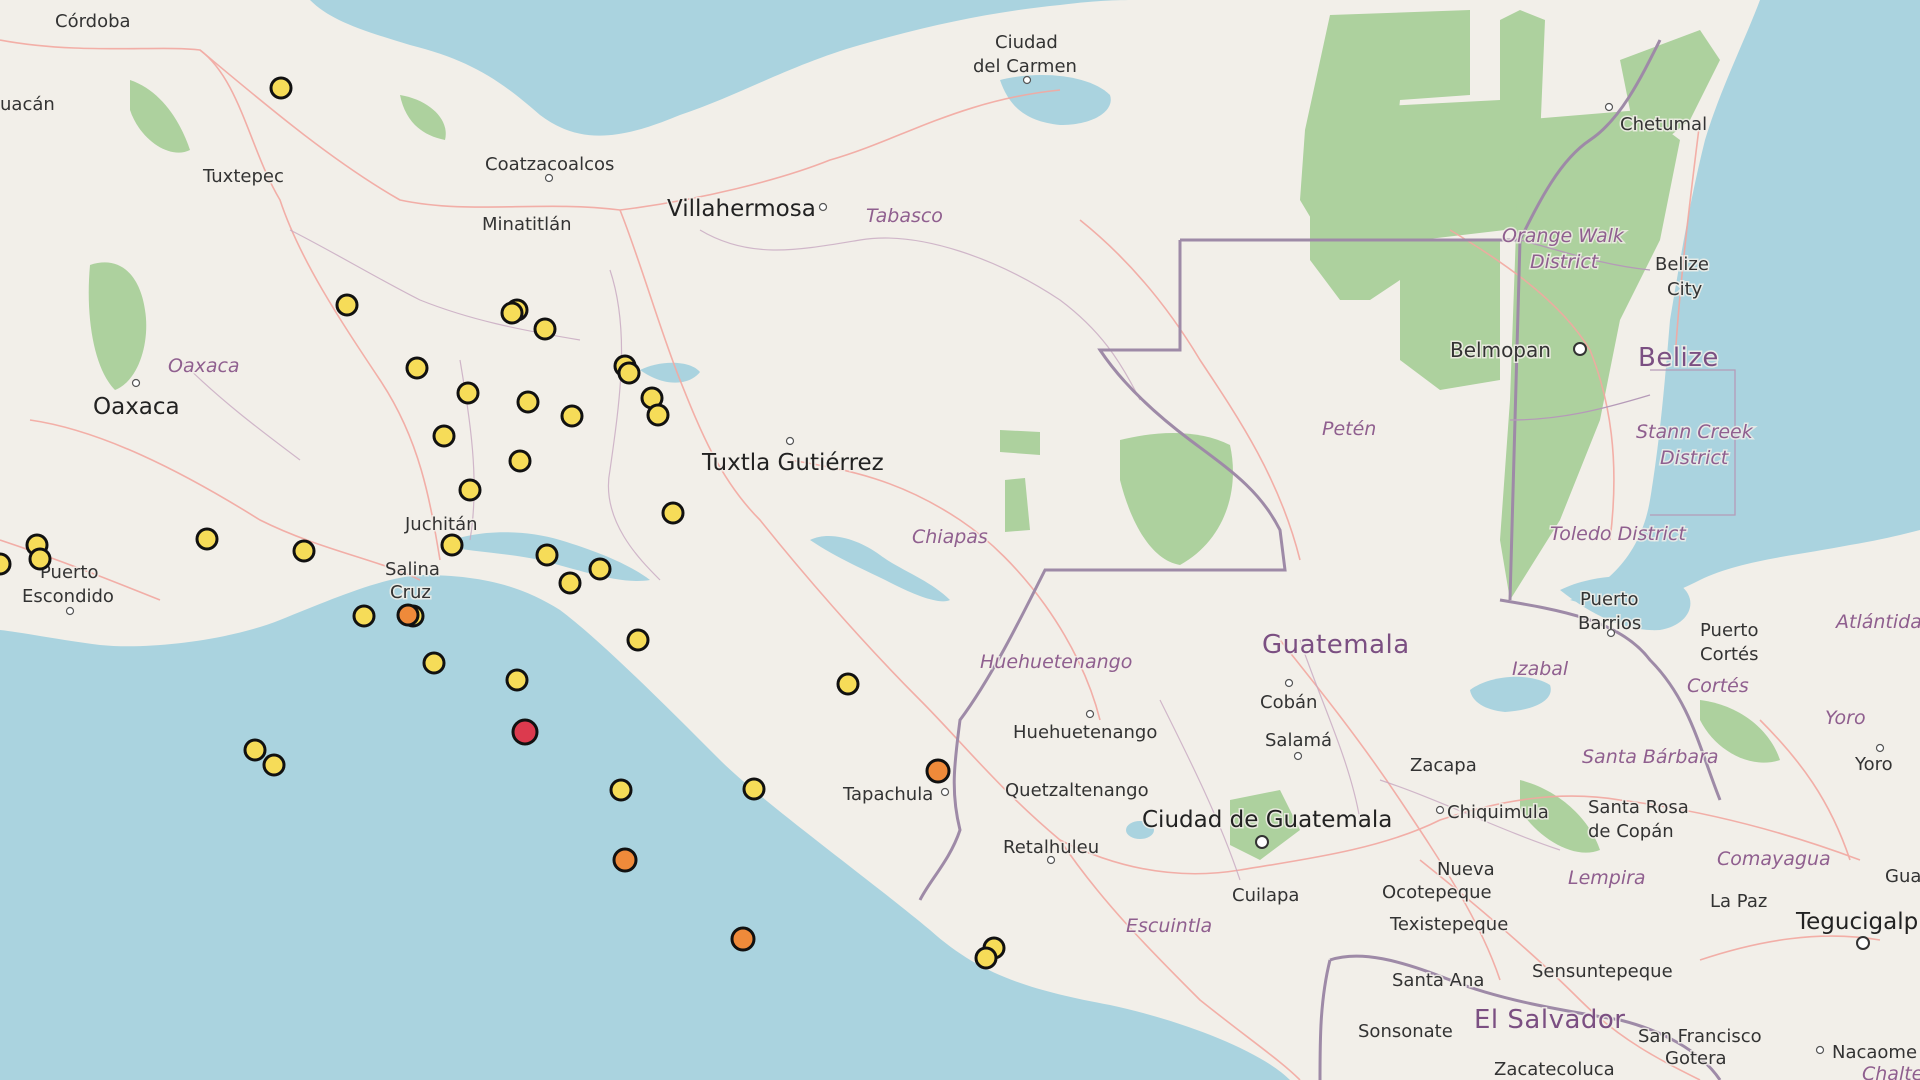 Image resolution: width=1920 pixels, height=1080 pixels. What do you see at coordinates (410, 592) in the screenshot?
I see `label-salina-cruz-2: Cruz` at bounding box center [410, 592].